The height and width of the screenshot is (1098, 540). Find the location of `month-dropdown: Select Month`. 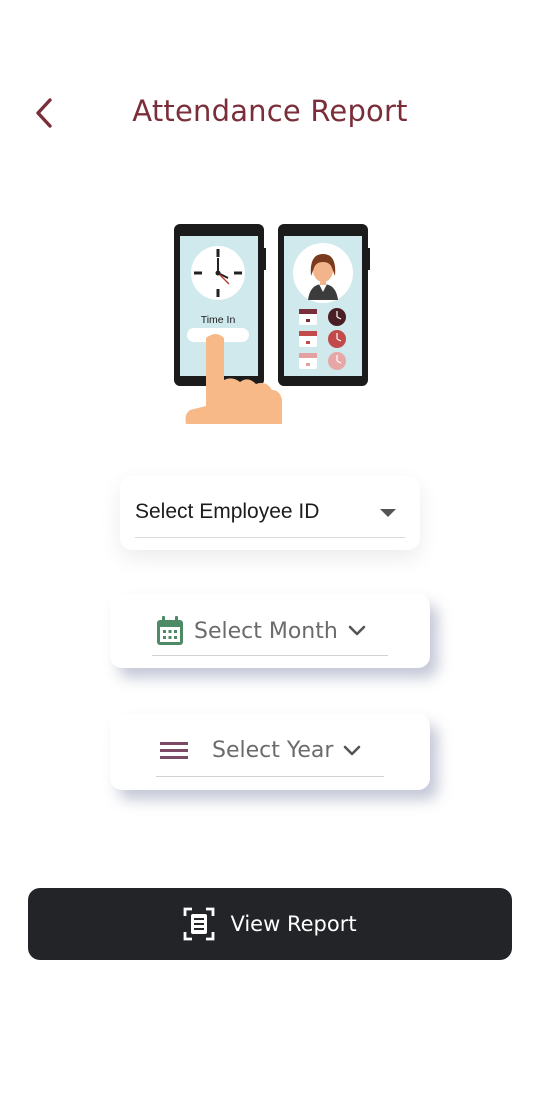

month-dropdown: Select Month is located at coordinates (270, 631).